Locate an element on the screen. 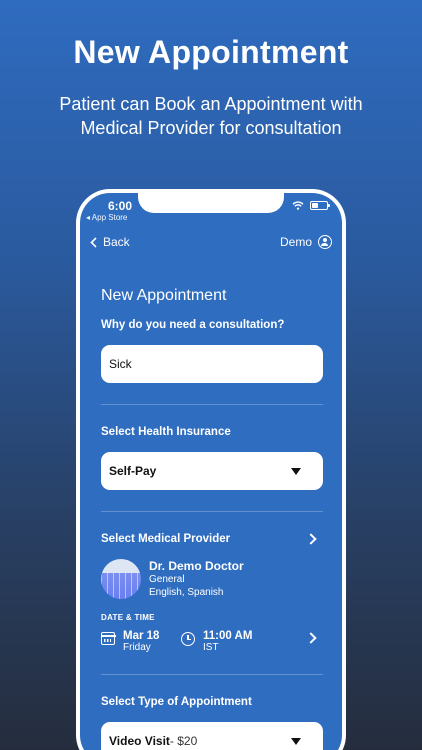 Image resolution: width=422 pixels, height=750 pixels. appointment-price: - $20 is located at coordinates (183, 741).